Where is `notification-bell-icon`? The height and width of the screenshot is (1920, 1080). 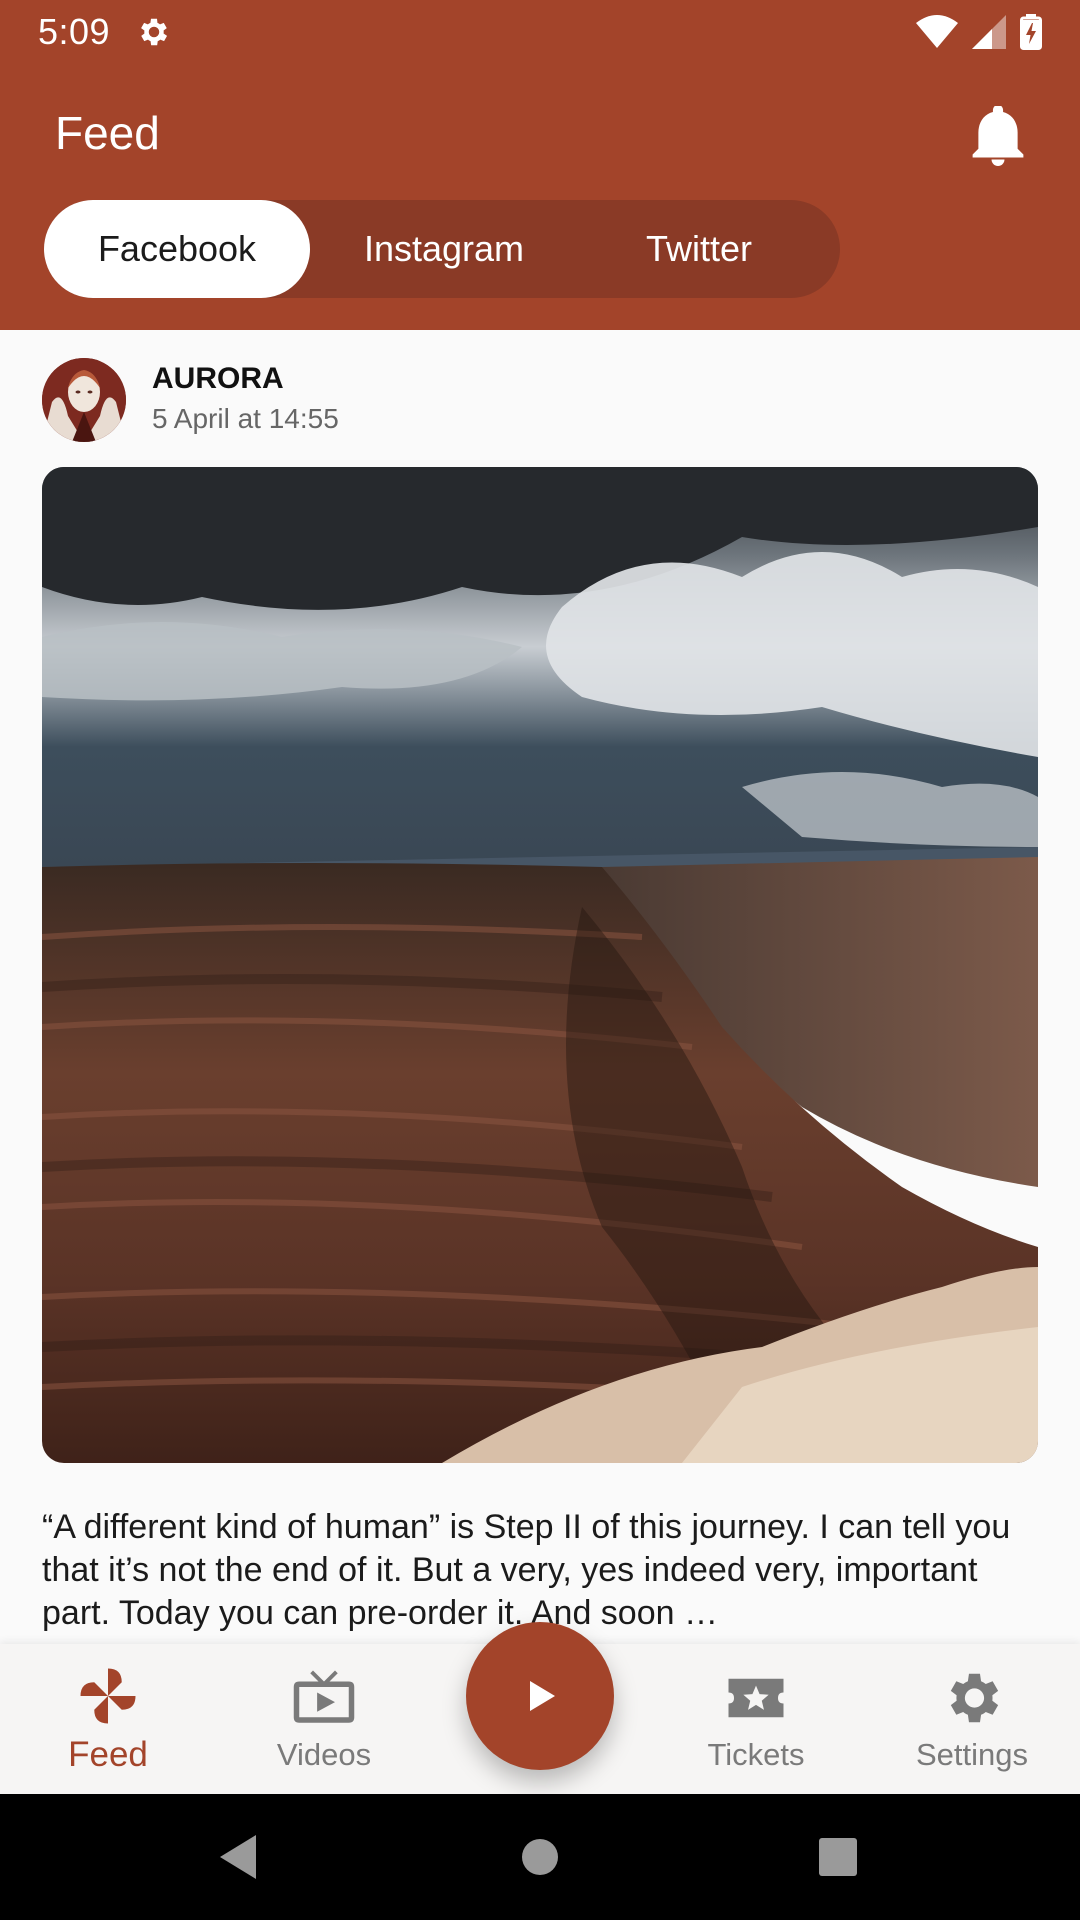 notification-bell-icon is located at coordinates (998, 136).